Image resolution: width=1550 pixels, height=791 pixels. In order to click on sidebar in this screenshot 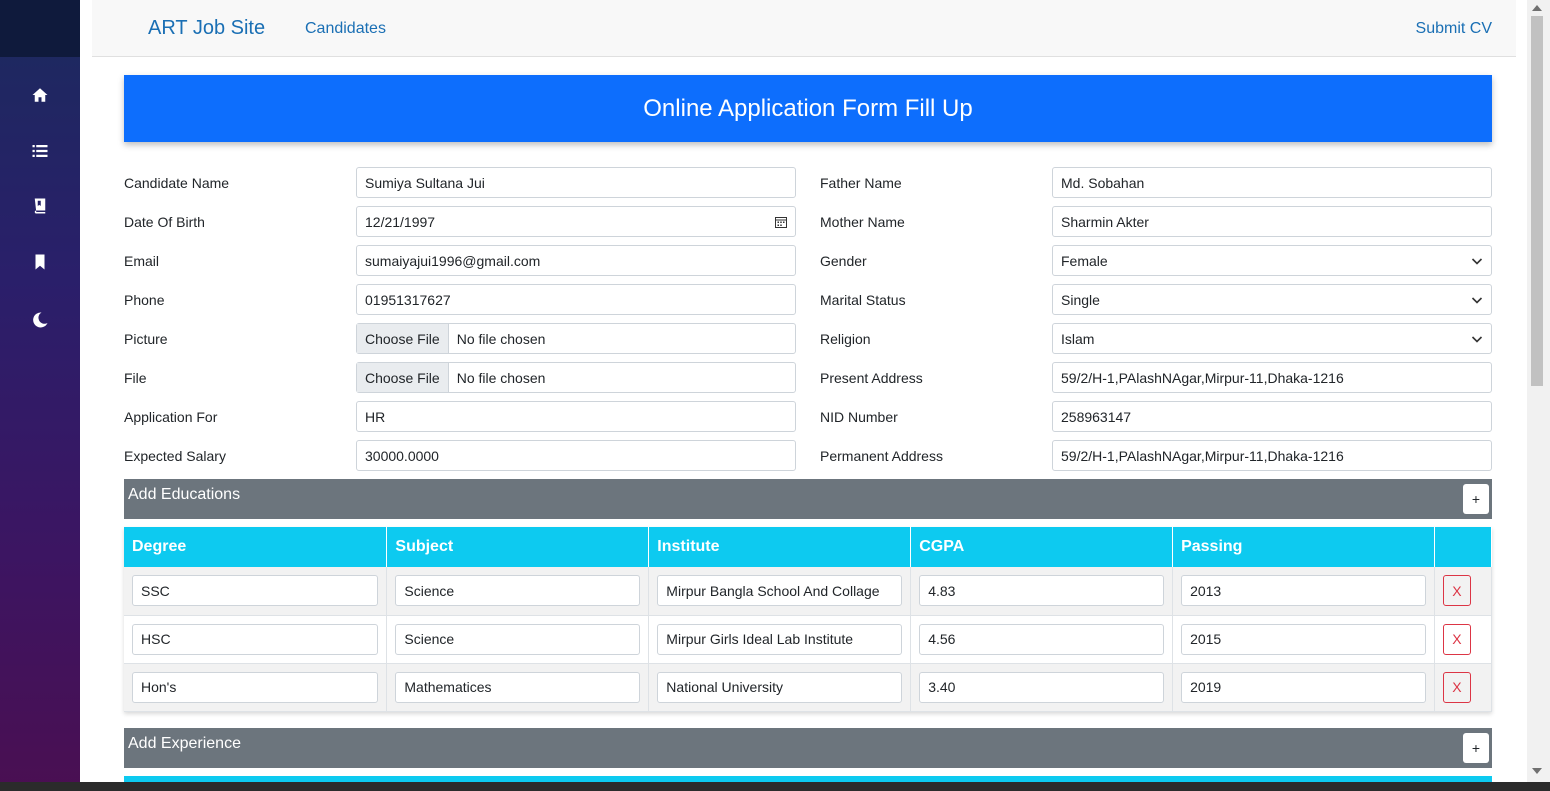, I will do `click(40, 395)`.